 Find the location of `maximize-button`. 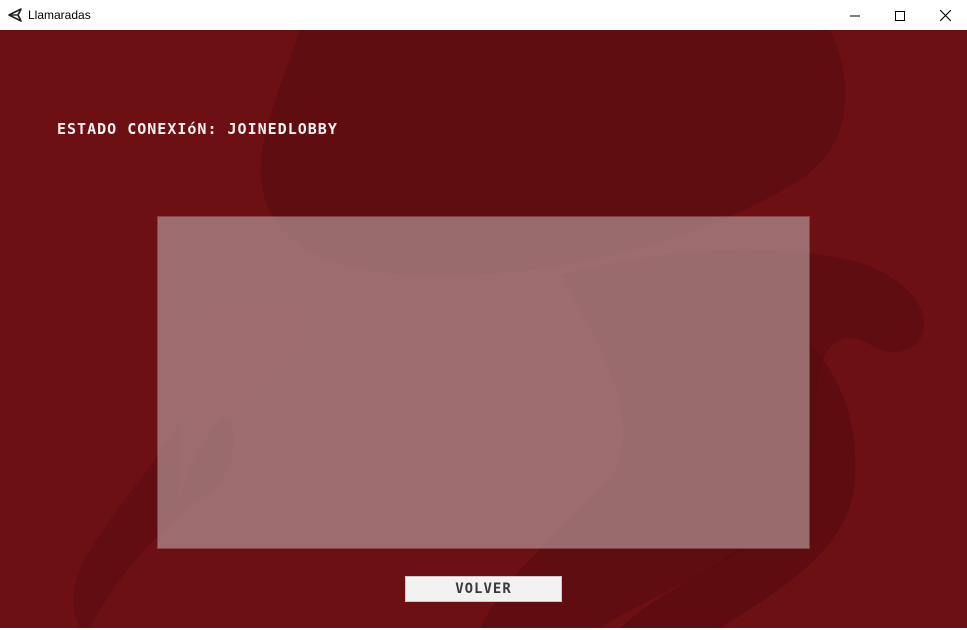

maximize-button is located at coordinates (900, 15).